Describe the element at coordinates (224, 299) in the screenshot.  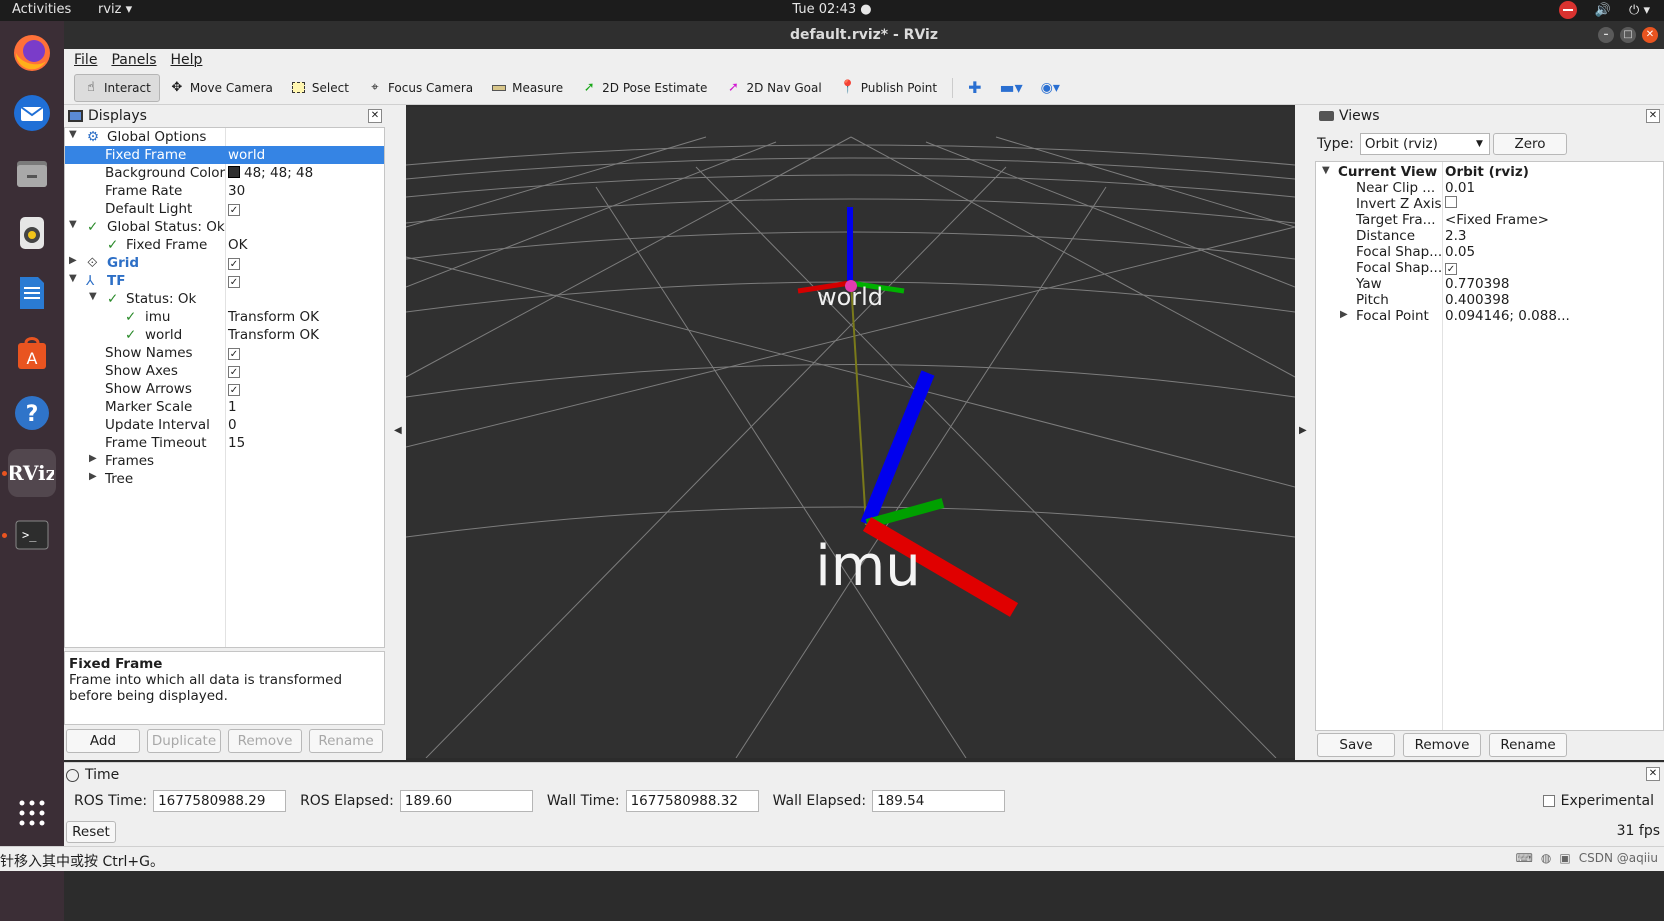
I see `tree-row-tf-status: ▼ ✓ Status: Ok` at that location.